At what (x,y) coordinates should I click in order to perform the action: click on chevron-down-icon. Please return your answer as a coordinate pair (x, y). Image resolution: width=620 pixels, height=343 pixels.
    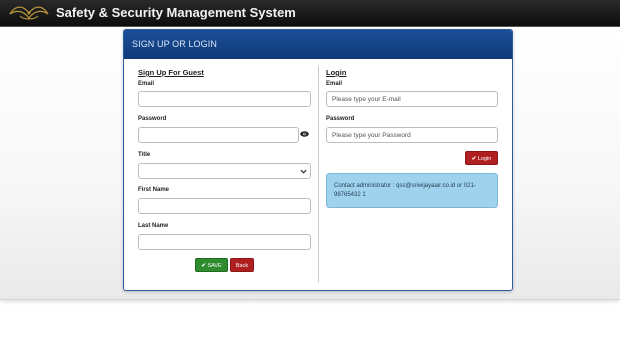
    Looking at the image, I should click on (303, 171).